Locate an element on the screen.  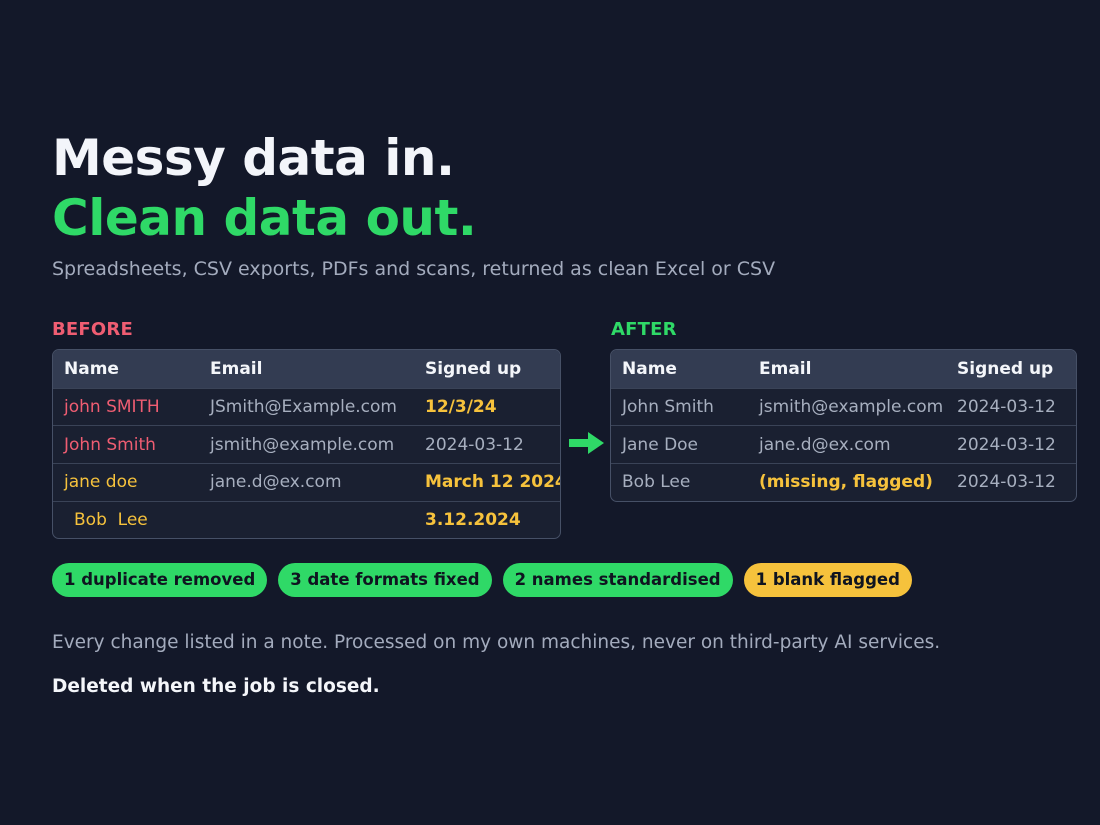
headline-line-1: Messy data in. is located at coordinates (253, 158).